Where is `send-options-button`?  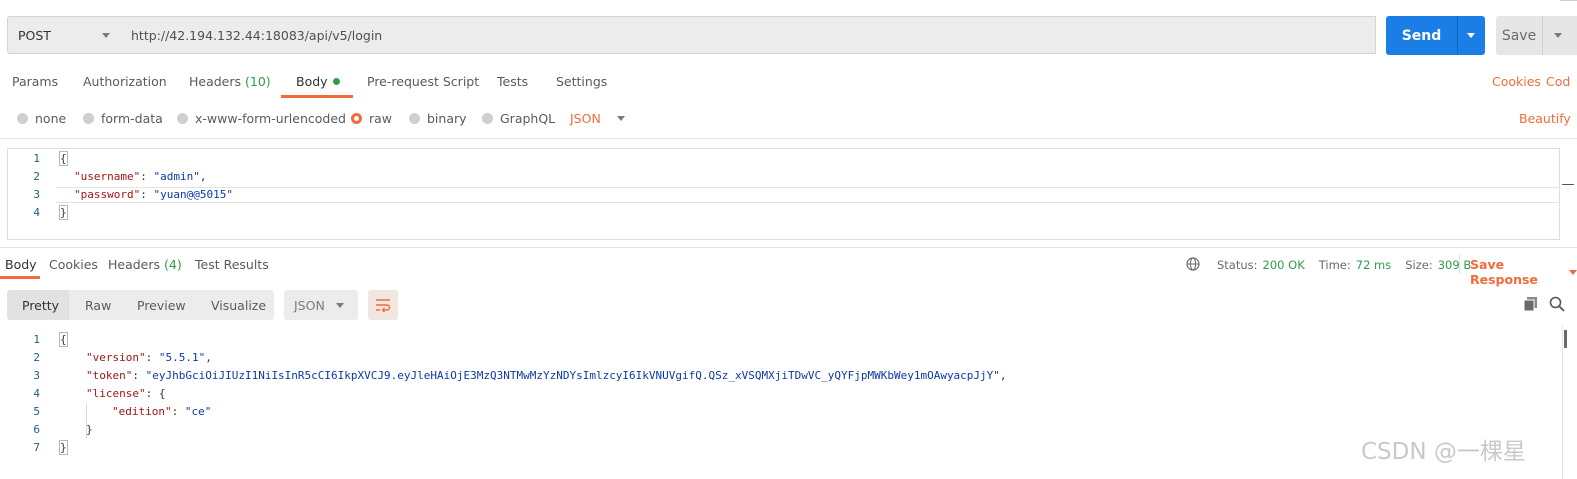 send-options-button is located at coordinates (1471, 35).